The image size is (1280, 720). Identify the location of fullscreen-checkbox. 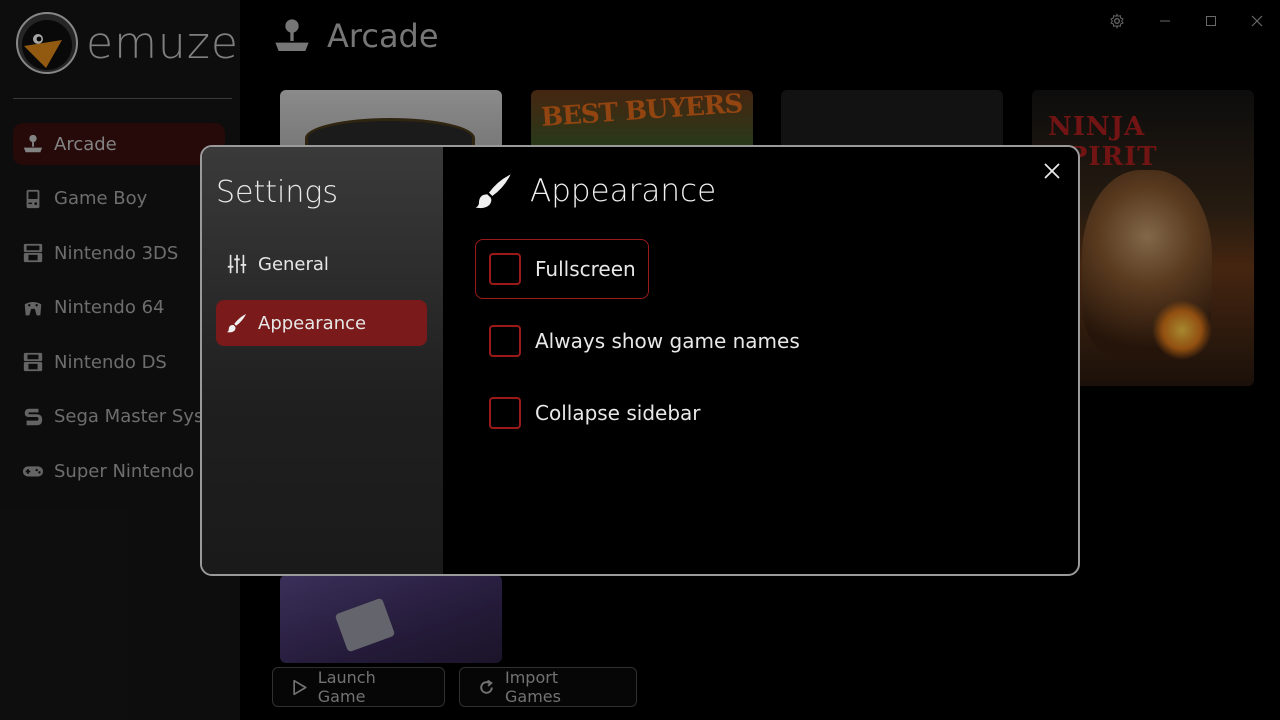
(505, 269).